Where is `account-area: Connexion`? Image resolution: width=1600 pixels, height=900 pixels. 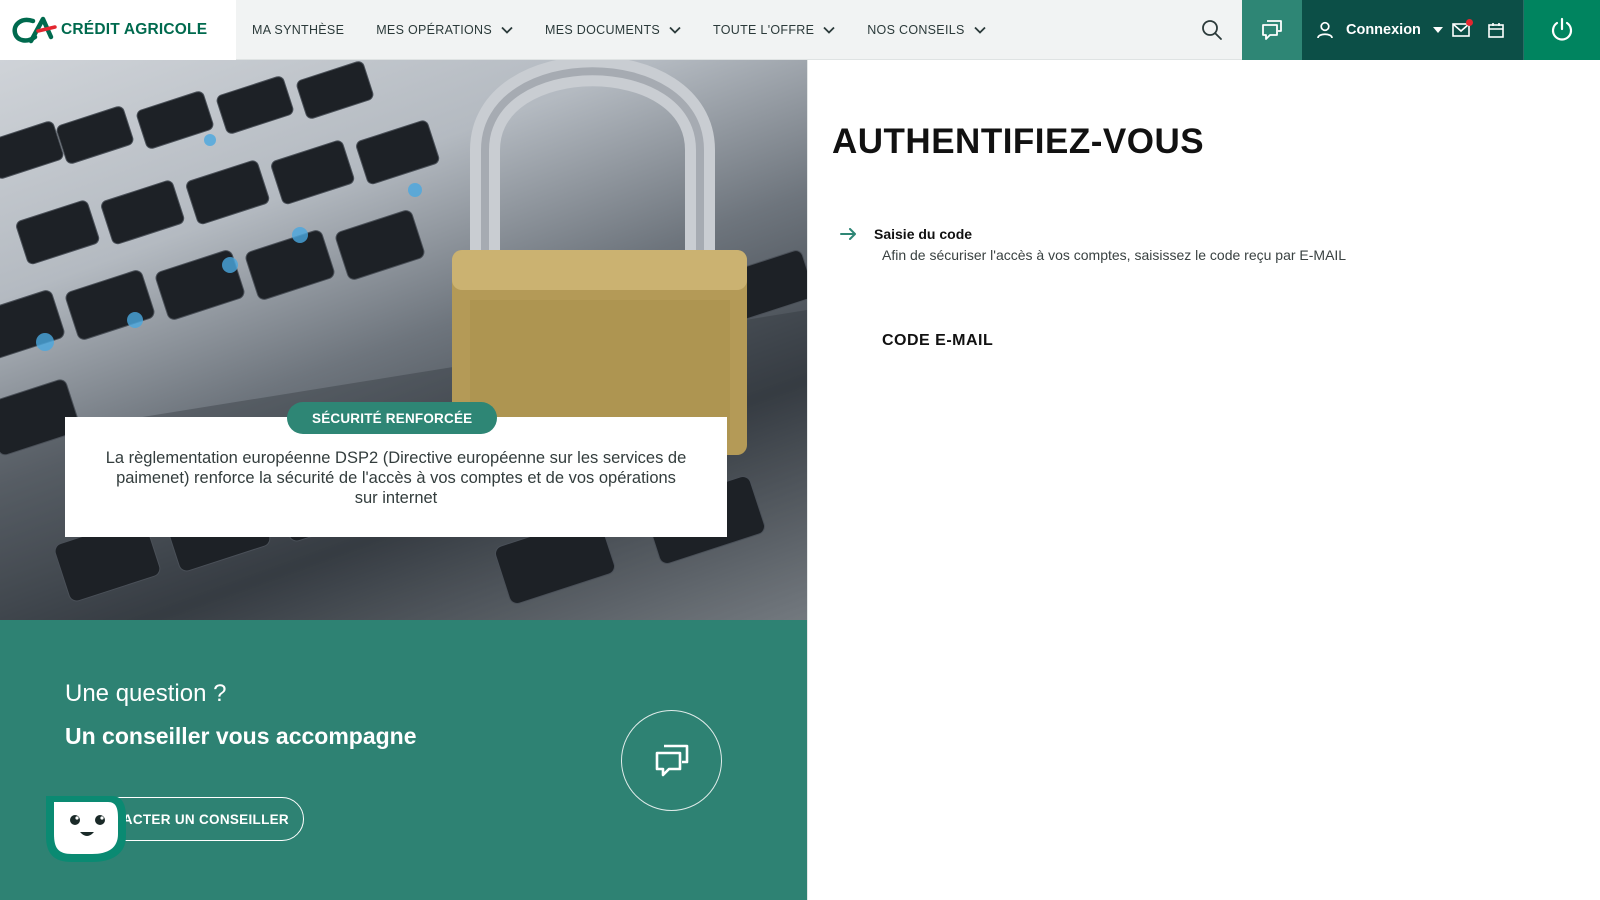 account-area: Connexion is located at coordinates (1413, 30).